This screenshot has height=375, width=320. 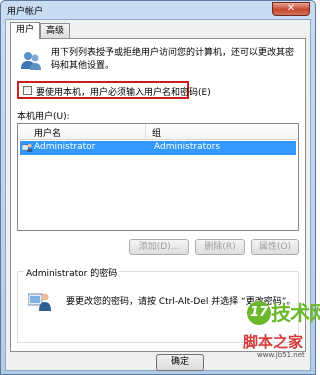 I want to click on user-icon, so click(x=27, y=148).